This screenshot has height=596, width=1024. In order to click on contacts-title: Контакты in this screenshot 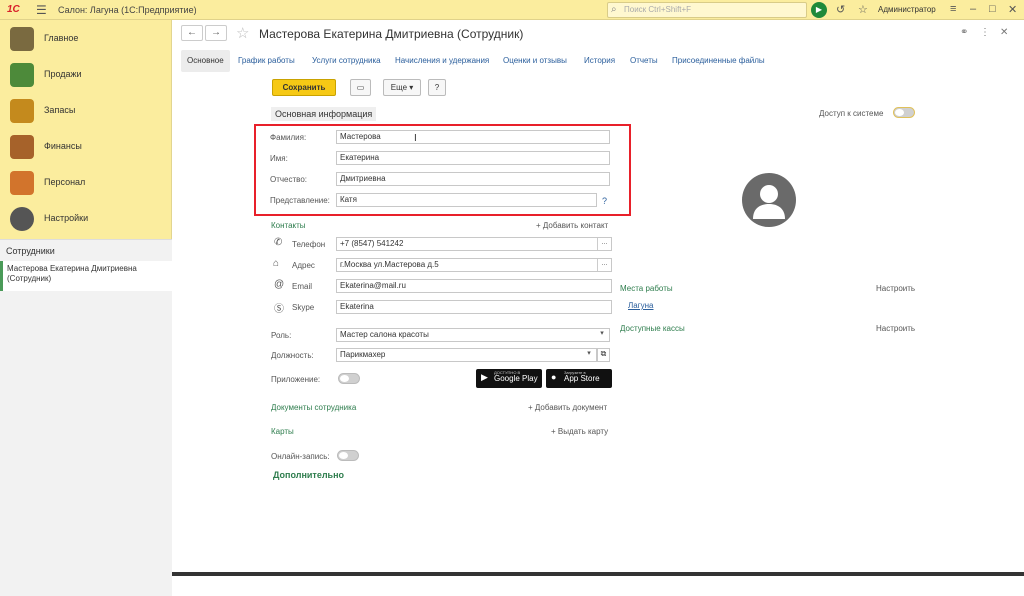, I will do `click(288, 225)`.